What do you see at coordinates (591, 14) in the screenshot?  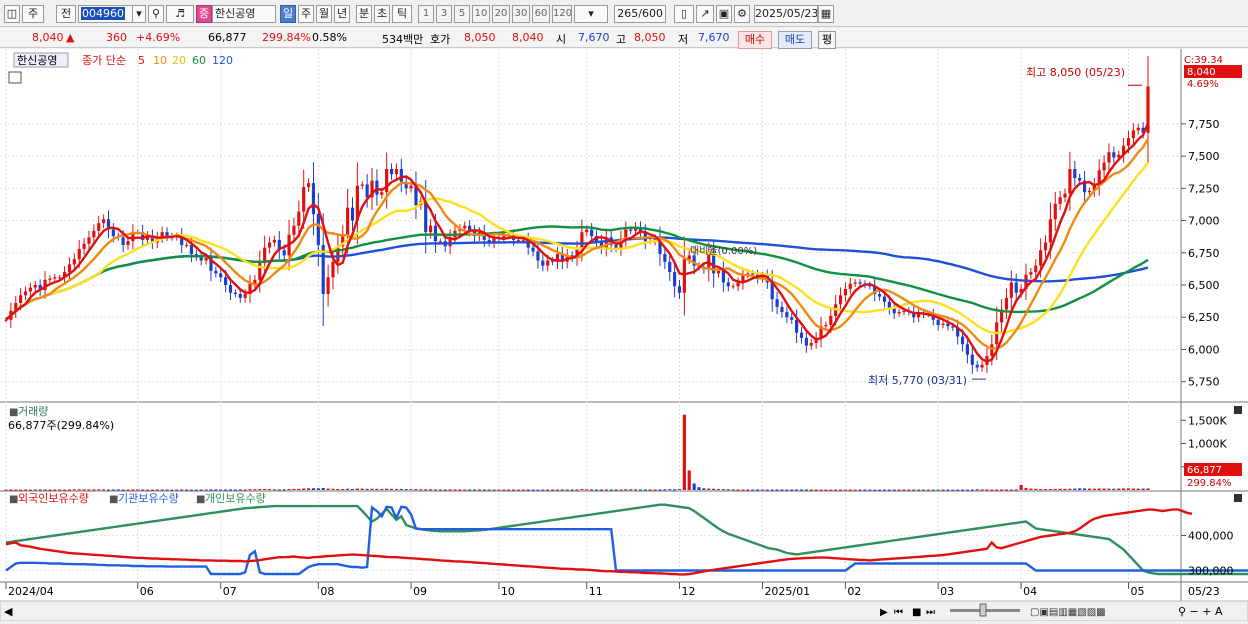 I see `interval-dropdown: ▾` at bounding box center [591, 14].